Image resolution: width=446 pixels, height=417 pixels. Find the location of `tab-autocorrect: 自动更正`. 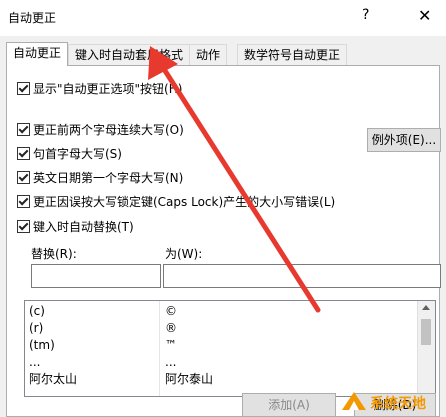

tab-autocorrect: 自动更正 is located at coordinates (37, 54).